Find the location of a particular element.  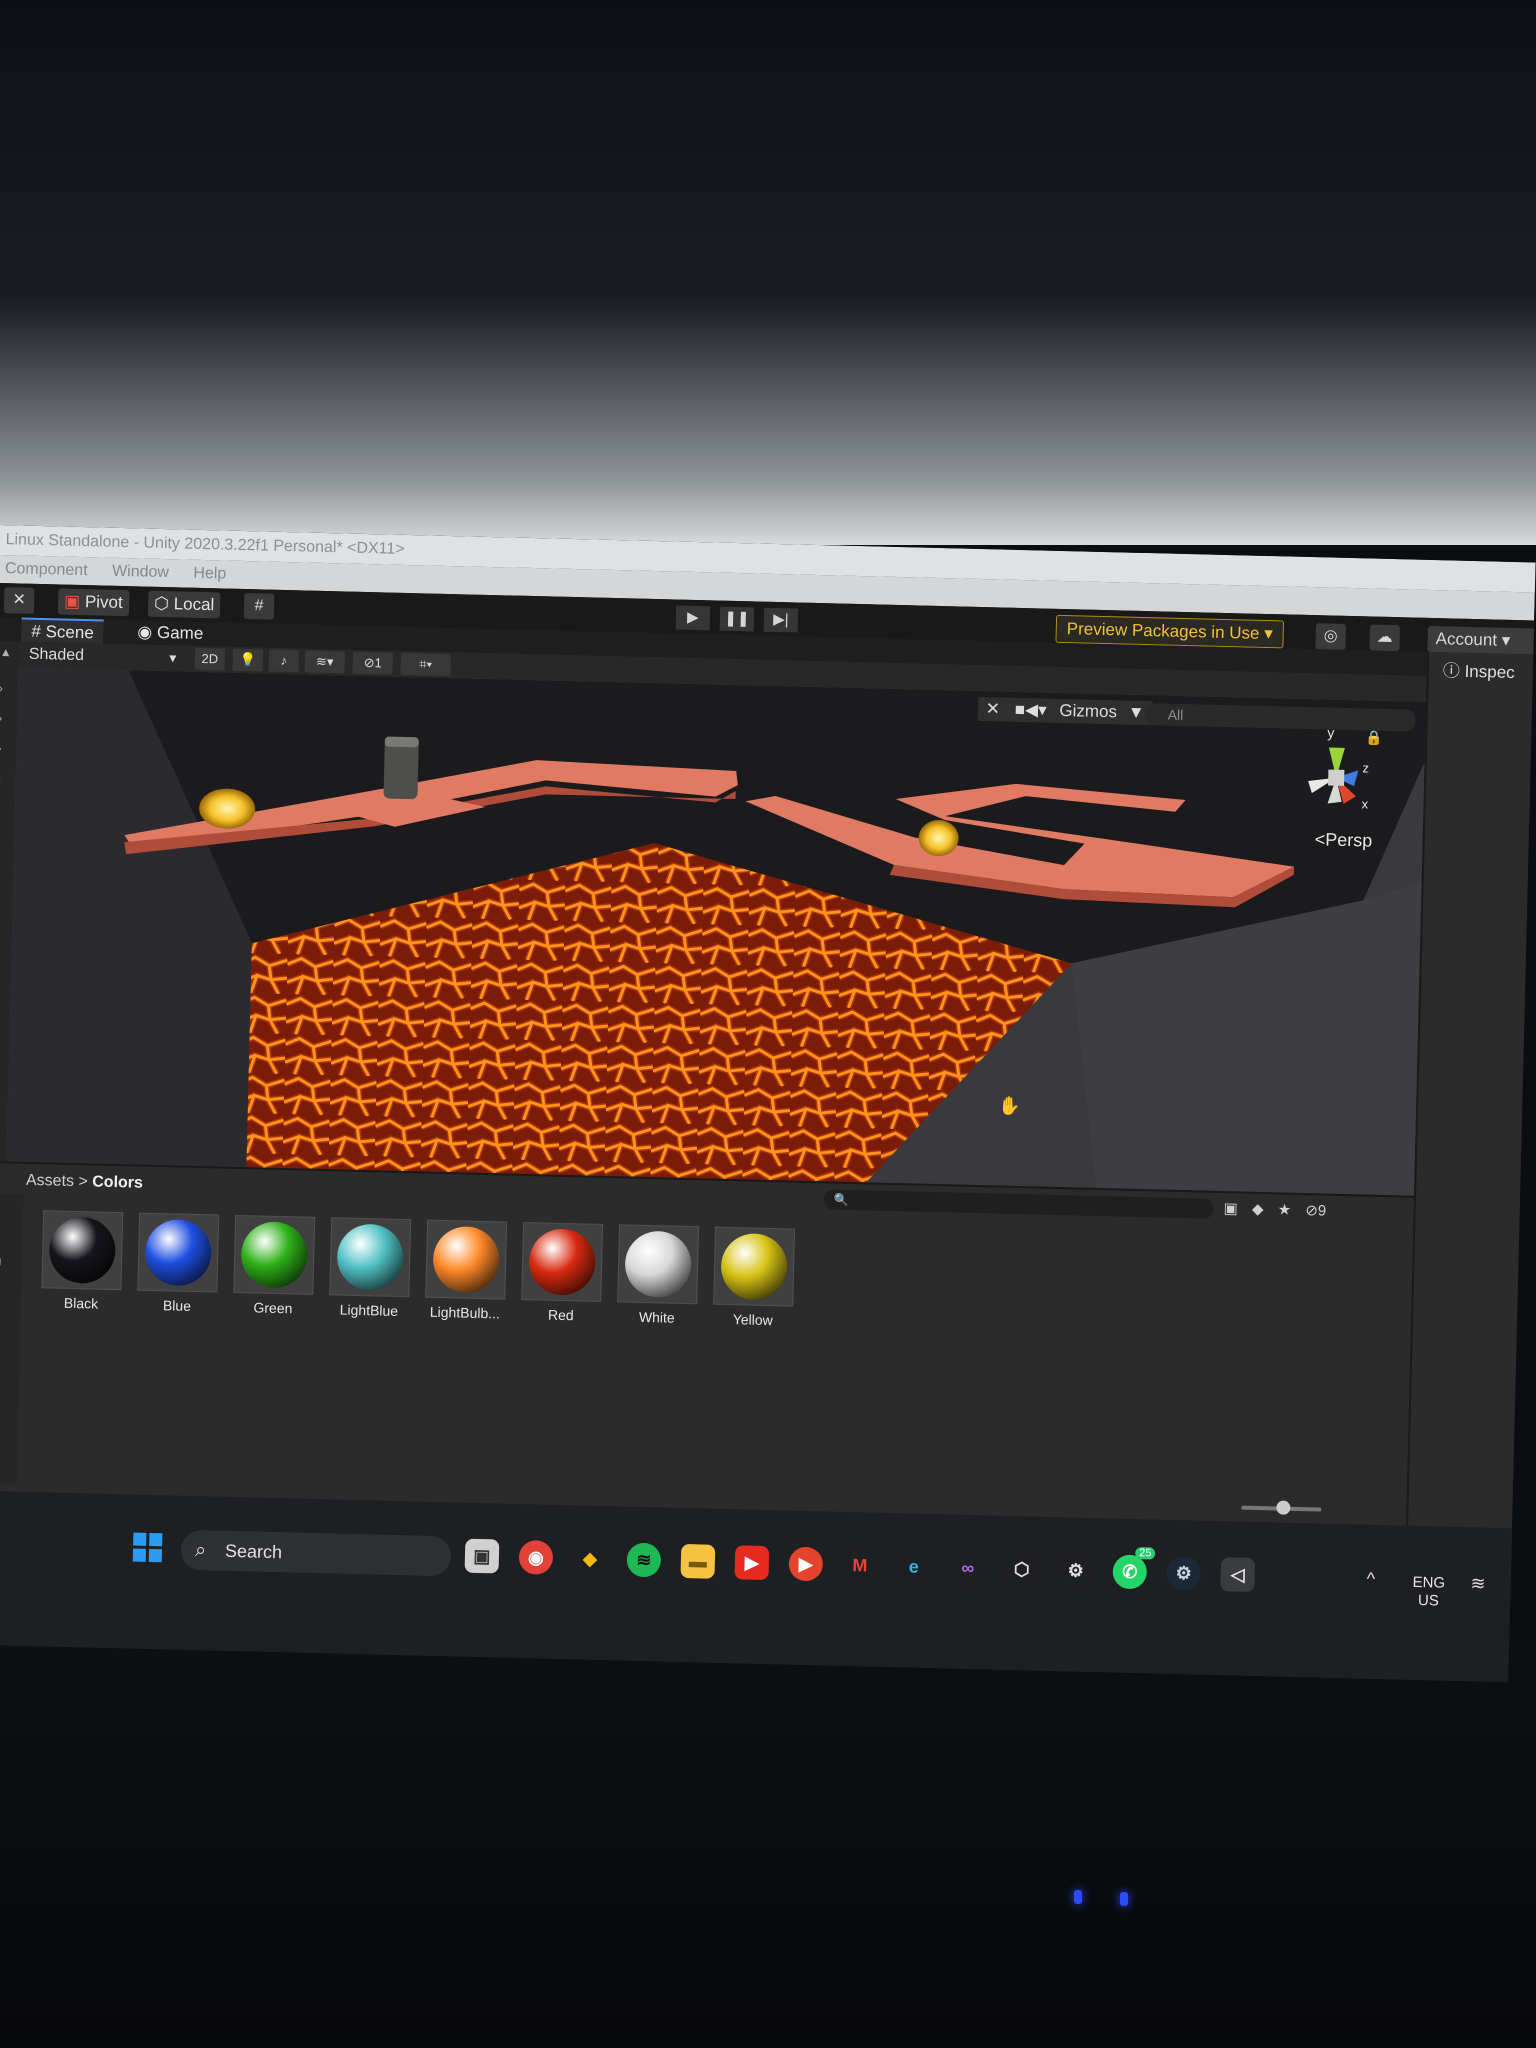

pivot-button: ▣ Pivot is located at coordinates (93, 602).